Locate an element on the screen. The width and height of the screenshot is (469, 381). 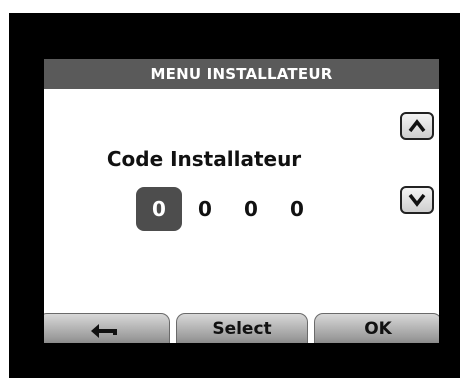
back-button is located at coordinates (107, 328).